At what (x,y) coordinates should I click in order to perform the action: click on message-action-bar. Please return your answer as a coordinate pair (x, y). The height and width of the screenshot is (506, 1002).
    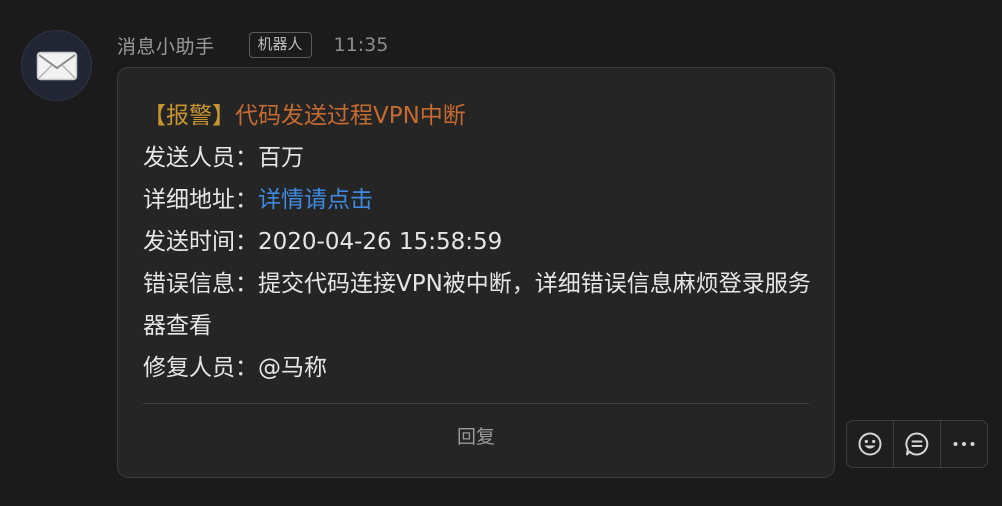
    Looking at the image, I should click on (917, 444).